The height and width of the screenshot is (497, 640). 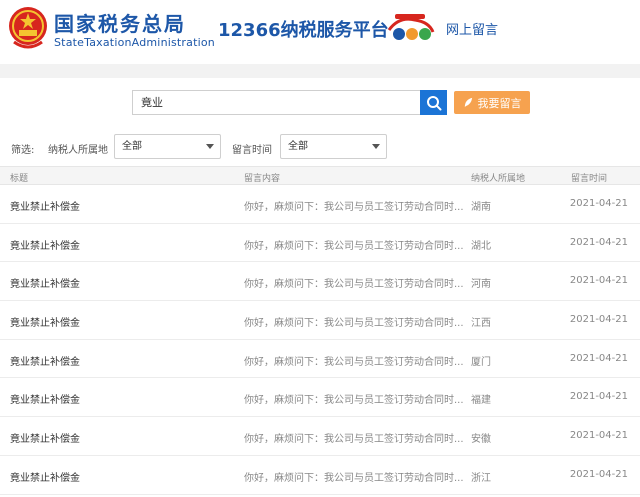 What do you see at coordinates (252, 150) in the screenshot?
I see `time-filter-label: 留言时间` at bounding box center [252, 150].